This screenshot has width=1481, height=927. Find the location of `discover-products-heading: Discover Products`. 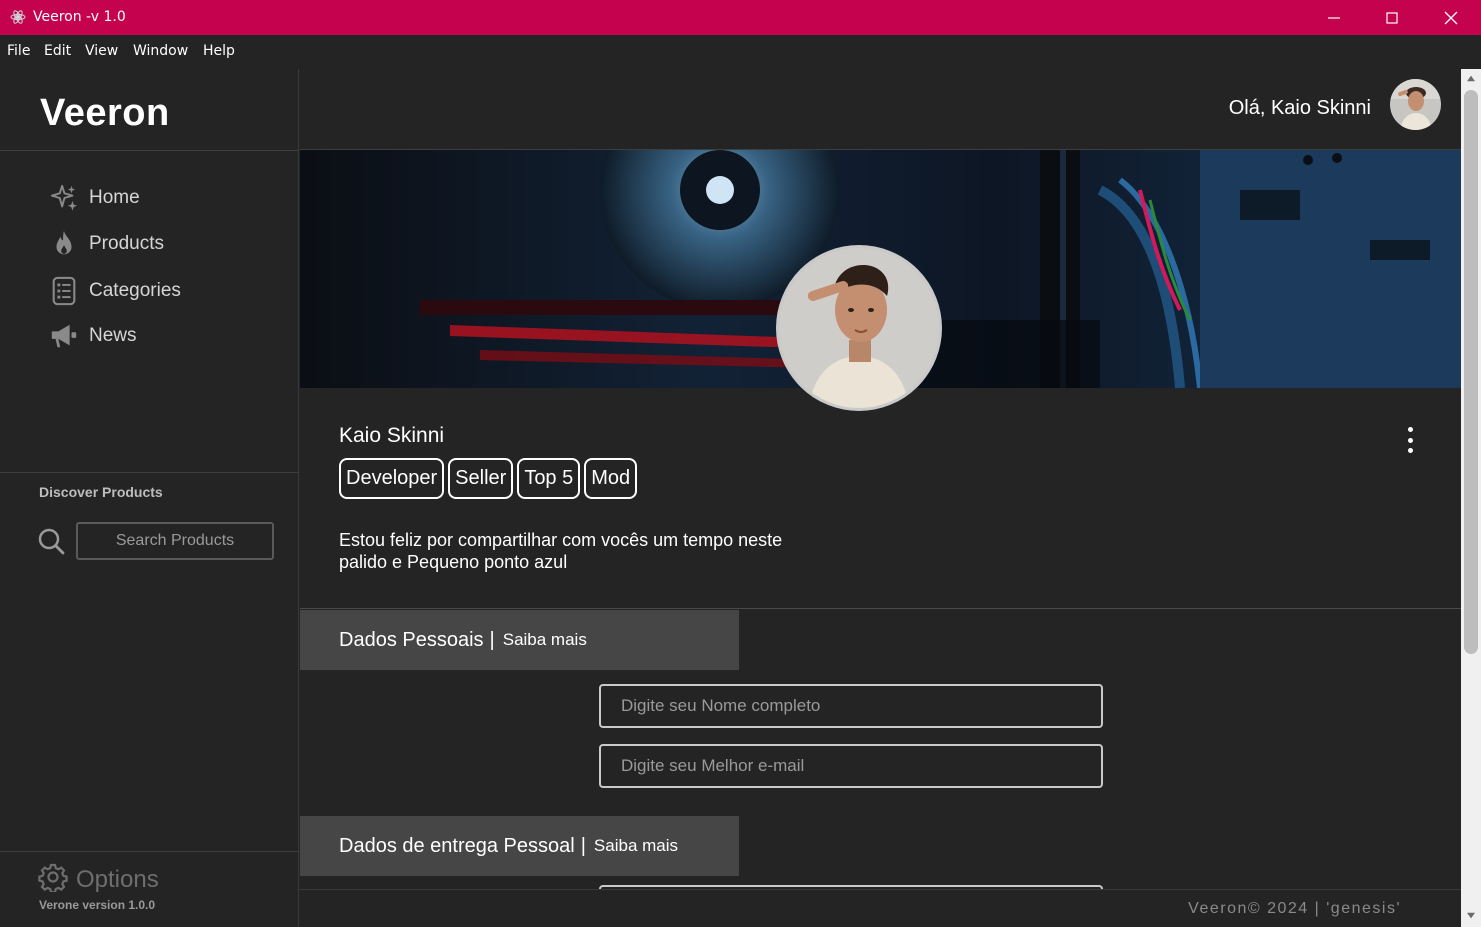

discover-products-heading: Discover Products is located at coordinates (101, 492).